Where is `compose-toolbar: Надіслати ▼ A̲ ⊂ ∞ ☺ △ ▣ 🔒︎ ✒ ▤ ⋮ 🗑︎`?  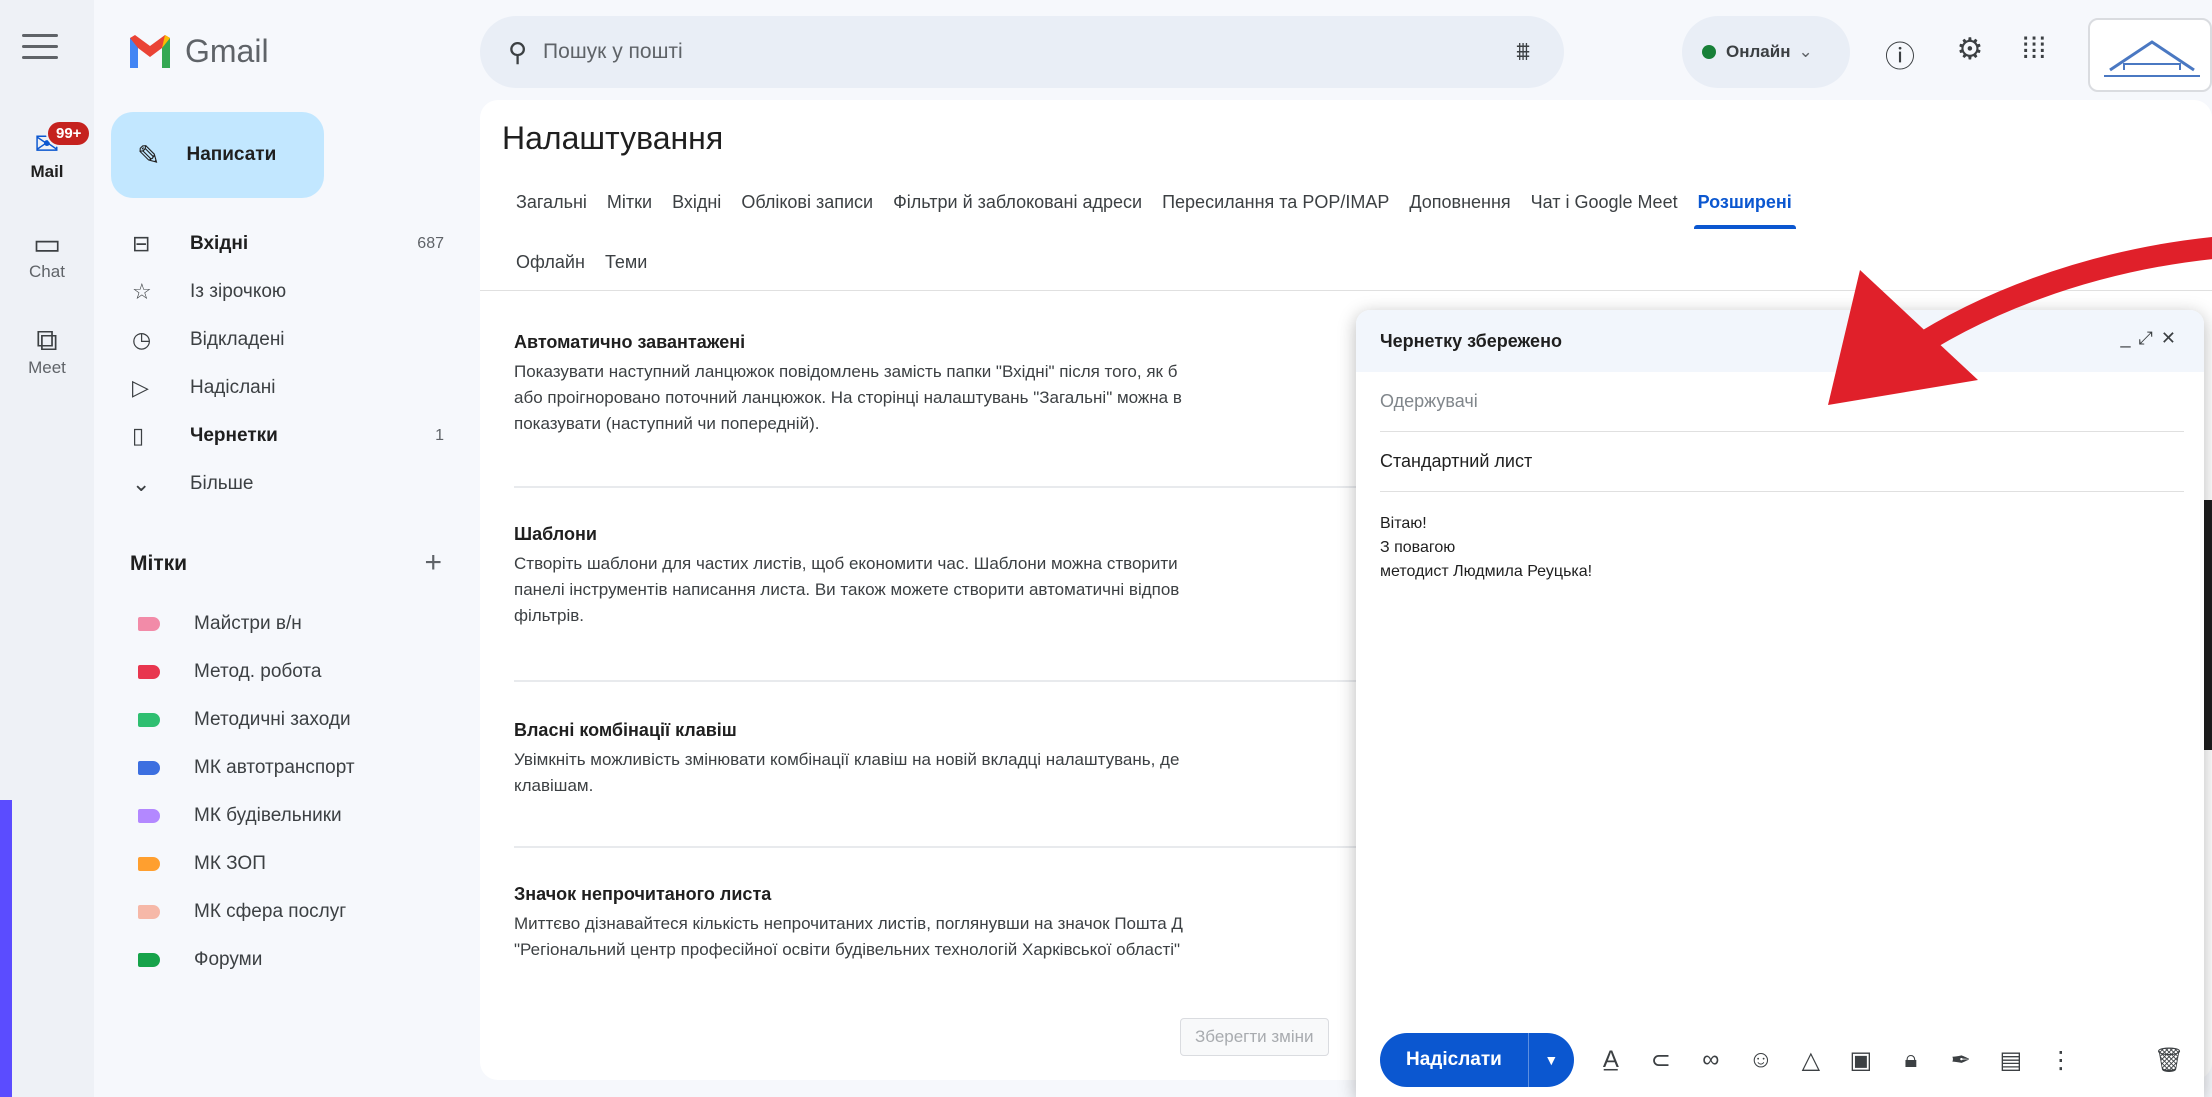
compose-toolbar: Надіслати ▼ A̲ ⊂ ∞ ☺ △ ▣ 🔒︎ ✒ ▤ ⋮ 🗑︎ is located at coordinates (1782, 1060).